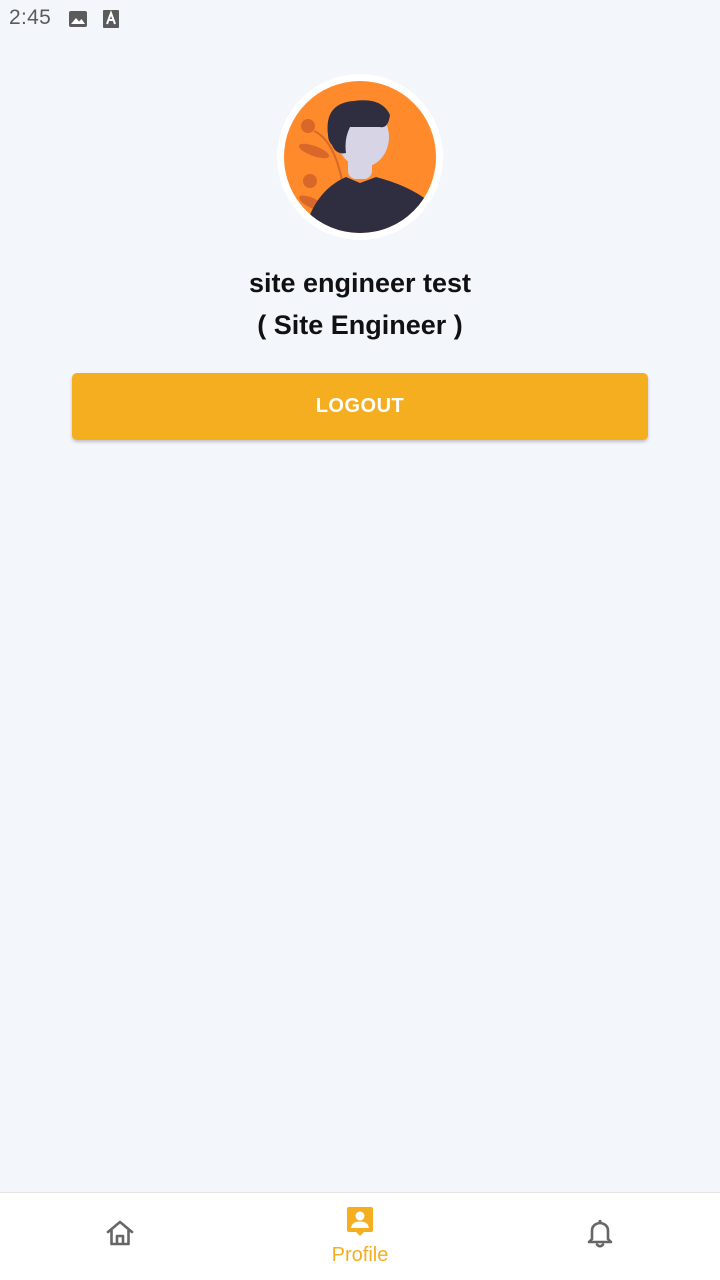  Describe the element at coordinates (360, 157) in the screenshot. I see `profile-avatar` at that location.